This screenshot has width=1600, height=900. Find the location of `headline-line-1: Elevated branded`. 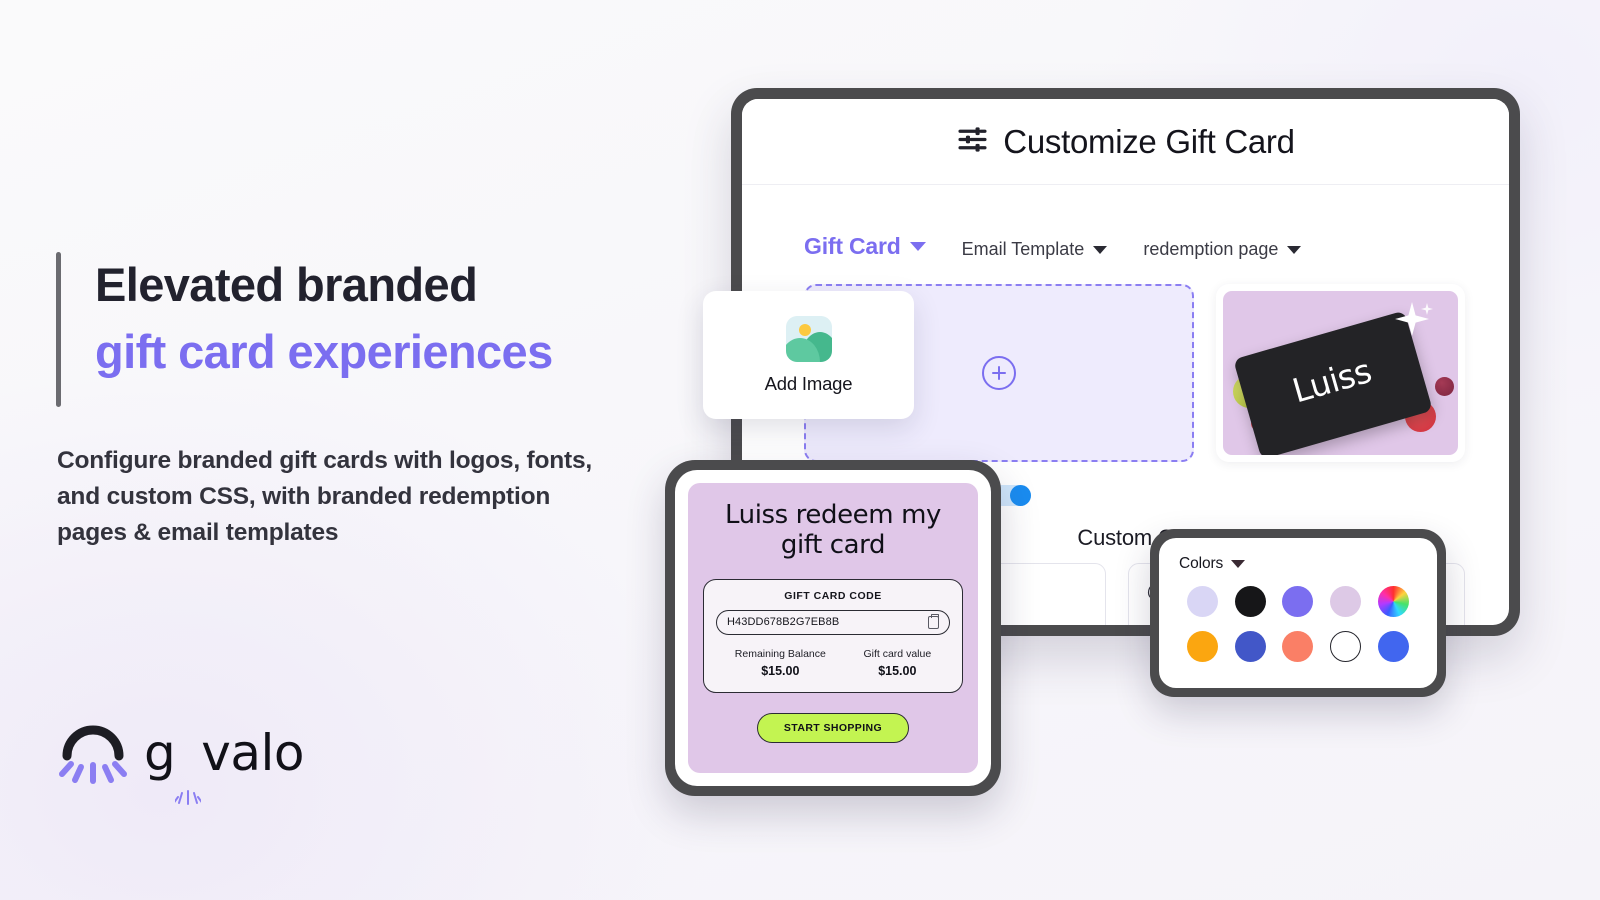

headline-line-1: Elevated branded is located at coordinates (286, 284).